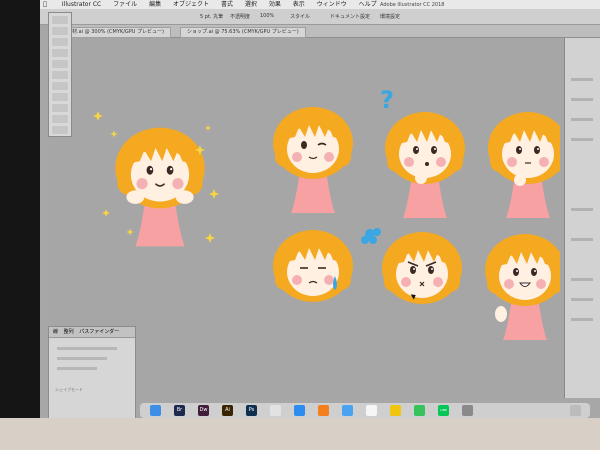  I want to click on photos-icon, so click(395, 410).